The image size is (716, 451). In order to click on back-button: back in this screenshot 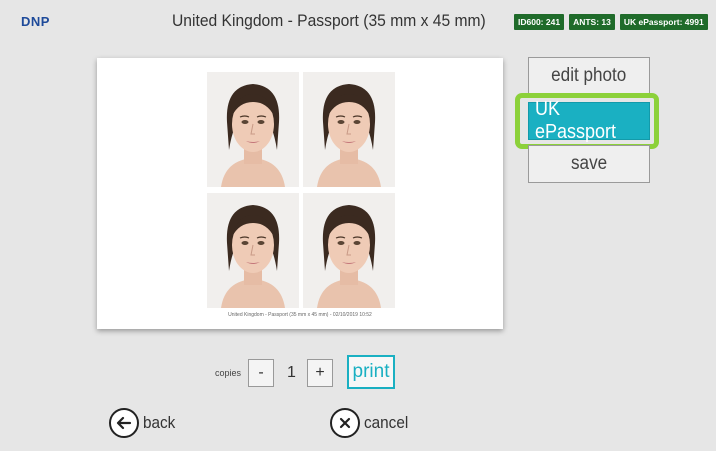, I will do `click(144, 423)`.